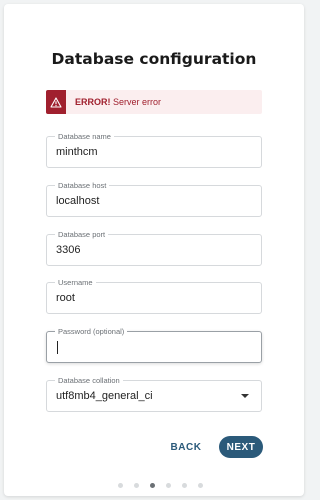  What do you see at coordinates (75, 282) in the screenshot?
I see `username-label: Username` at bounding box center [75, 282].